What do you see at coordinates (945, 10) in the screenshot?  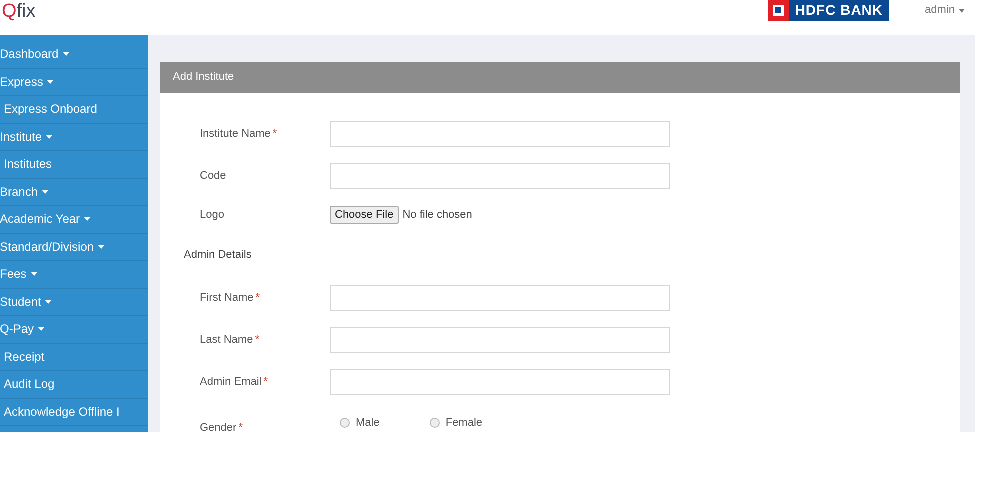 I see `user-menu: admin` at bounding box center [945, 10].